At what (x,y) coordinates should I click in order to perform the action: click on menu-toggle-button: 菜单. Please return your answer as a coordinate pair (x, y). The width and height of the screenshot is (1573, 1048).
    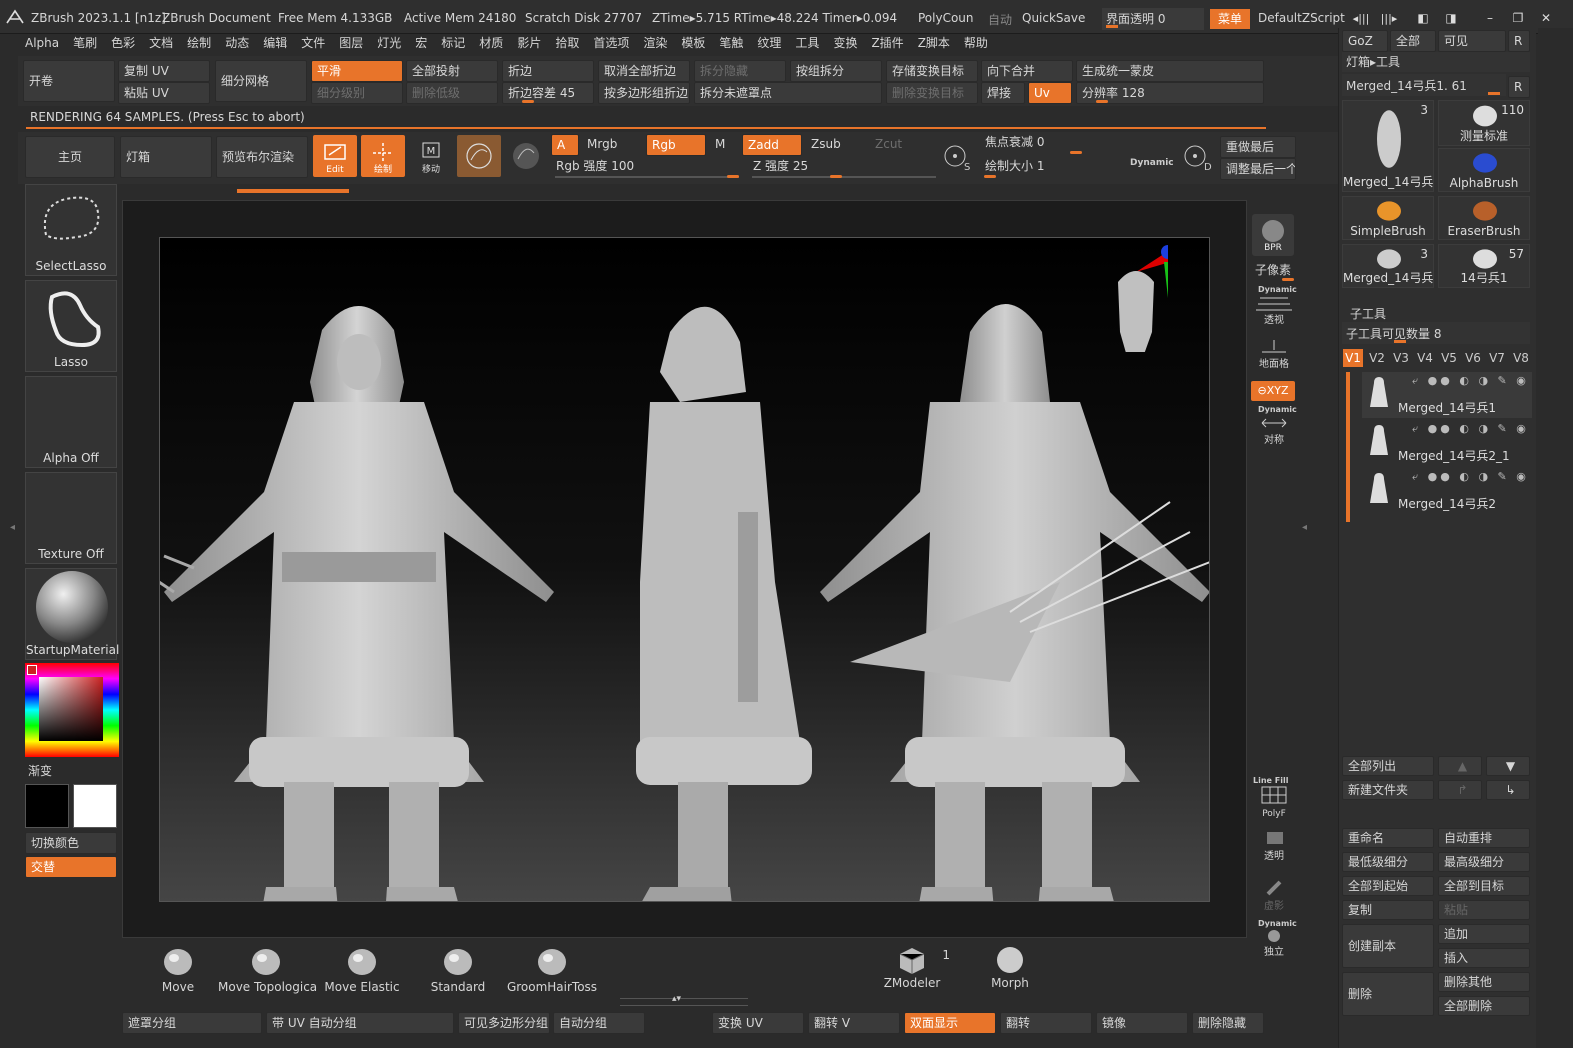
    Looking at the image, I should click on (1230, 19).